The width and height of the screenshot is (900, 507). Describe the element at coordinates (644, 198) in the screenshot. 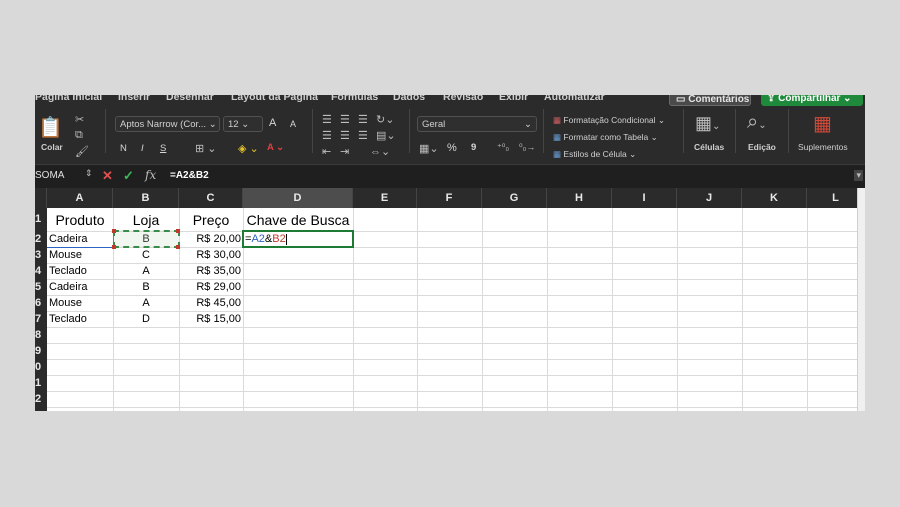

I see `column-header-i: I` at that location.